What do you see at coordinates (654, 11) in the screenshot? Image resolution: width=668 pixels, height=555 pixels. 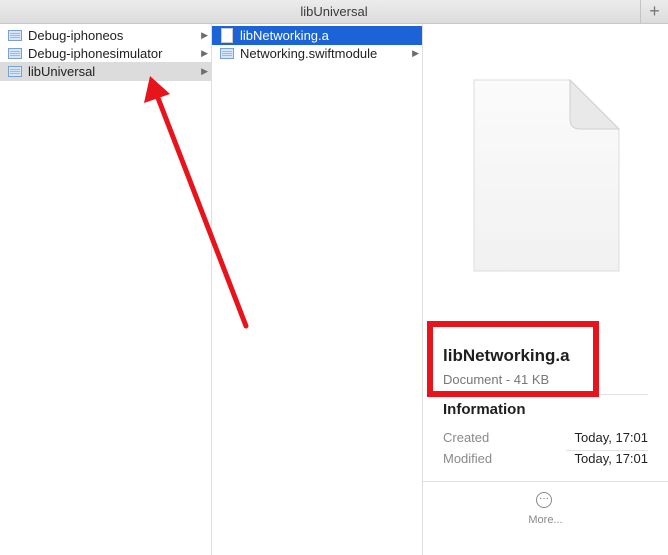 I see `add-tab-button: +` at bounding box center [654, 11].